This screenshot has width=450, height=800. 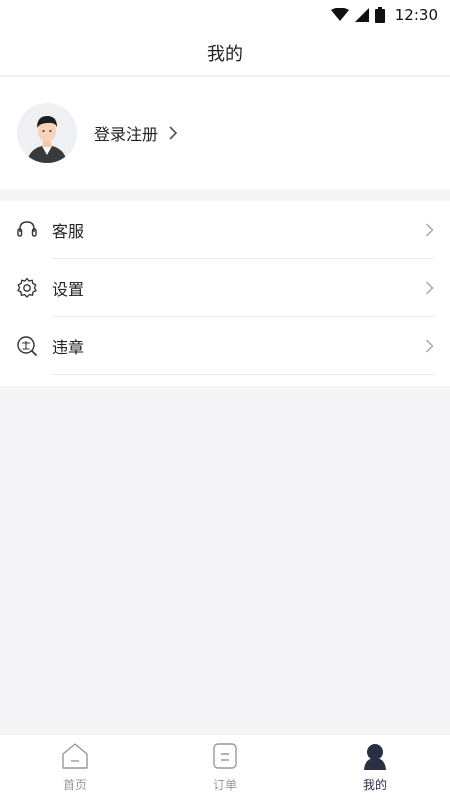 I want to click on bottom-nav: 首页 订单 我的, so click(x=225, y=767).